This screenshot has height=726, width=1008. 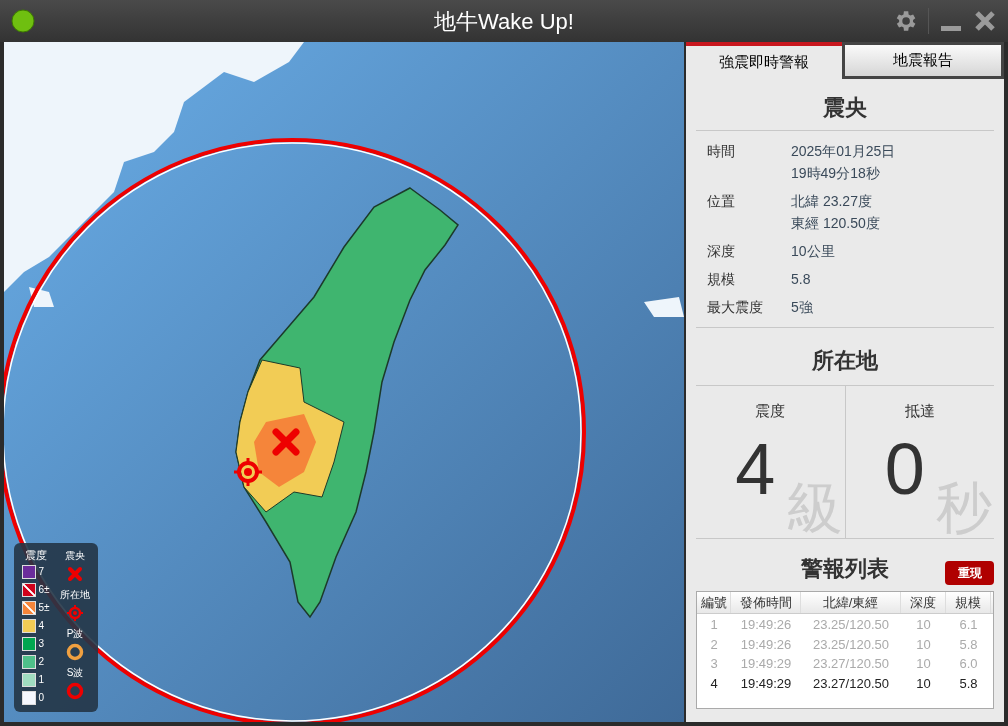 I want to click on field-value: 2025年01月25日, so click(x=843, y=151).